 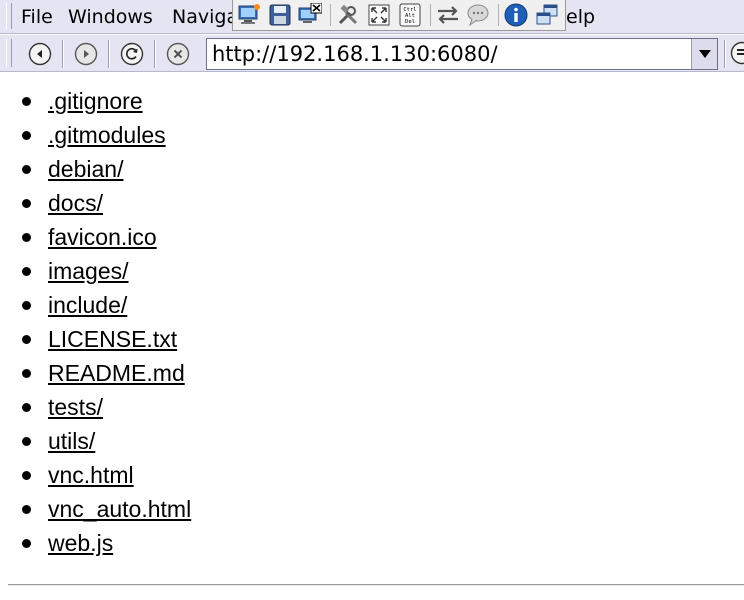 I want to click on go-icon, so click(x=737, y=53).